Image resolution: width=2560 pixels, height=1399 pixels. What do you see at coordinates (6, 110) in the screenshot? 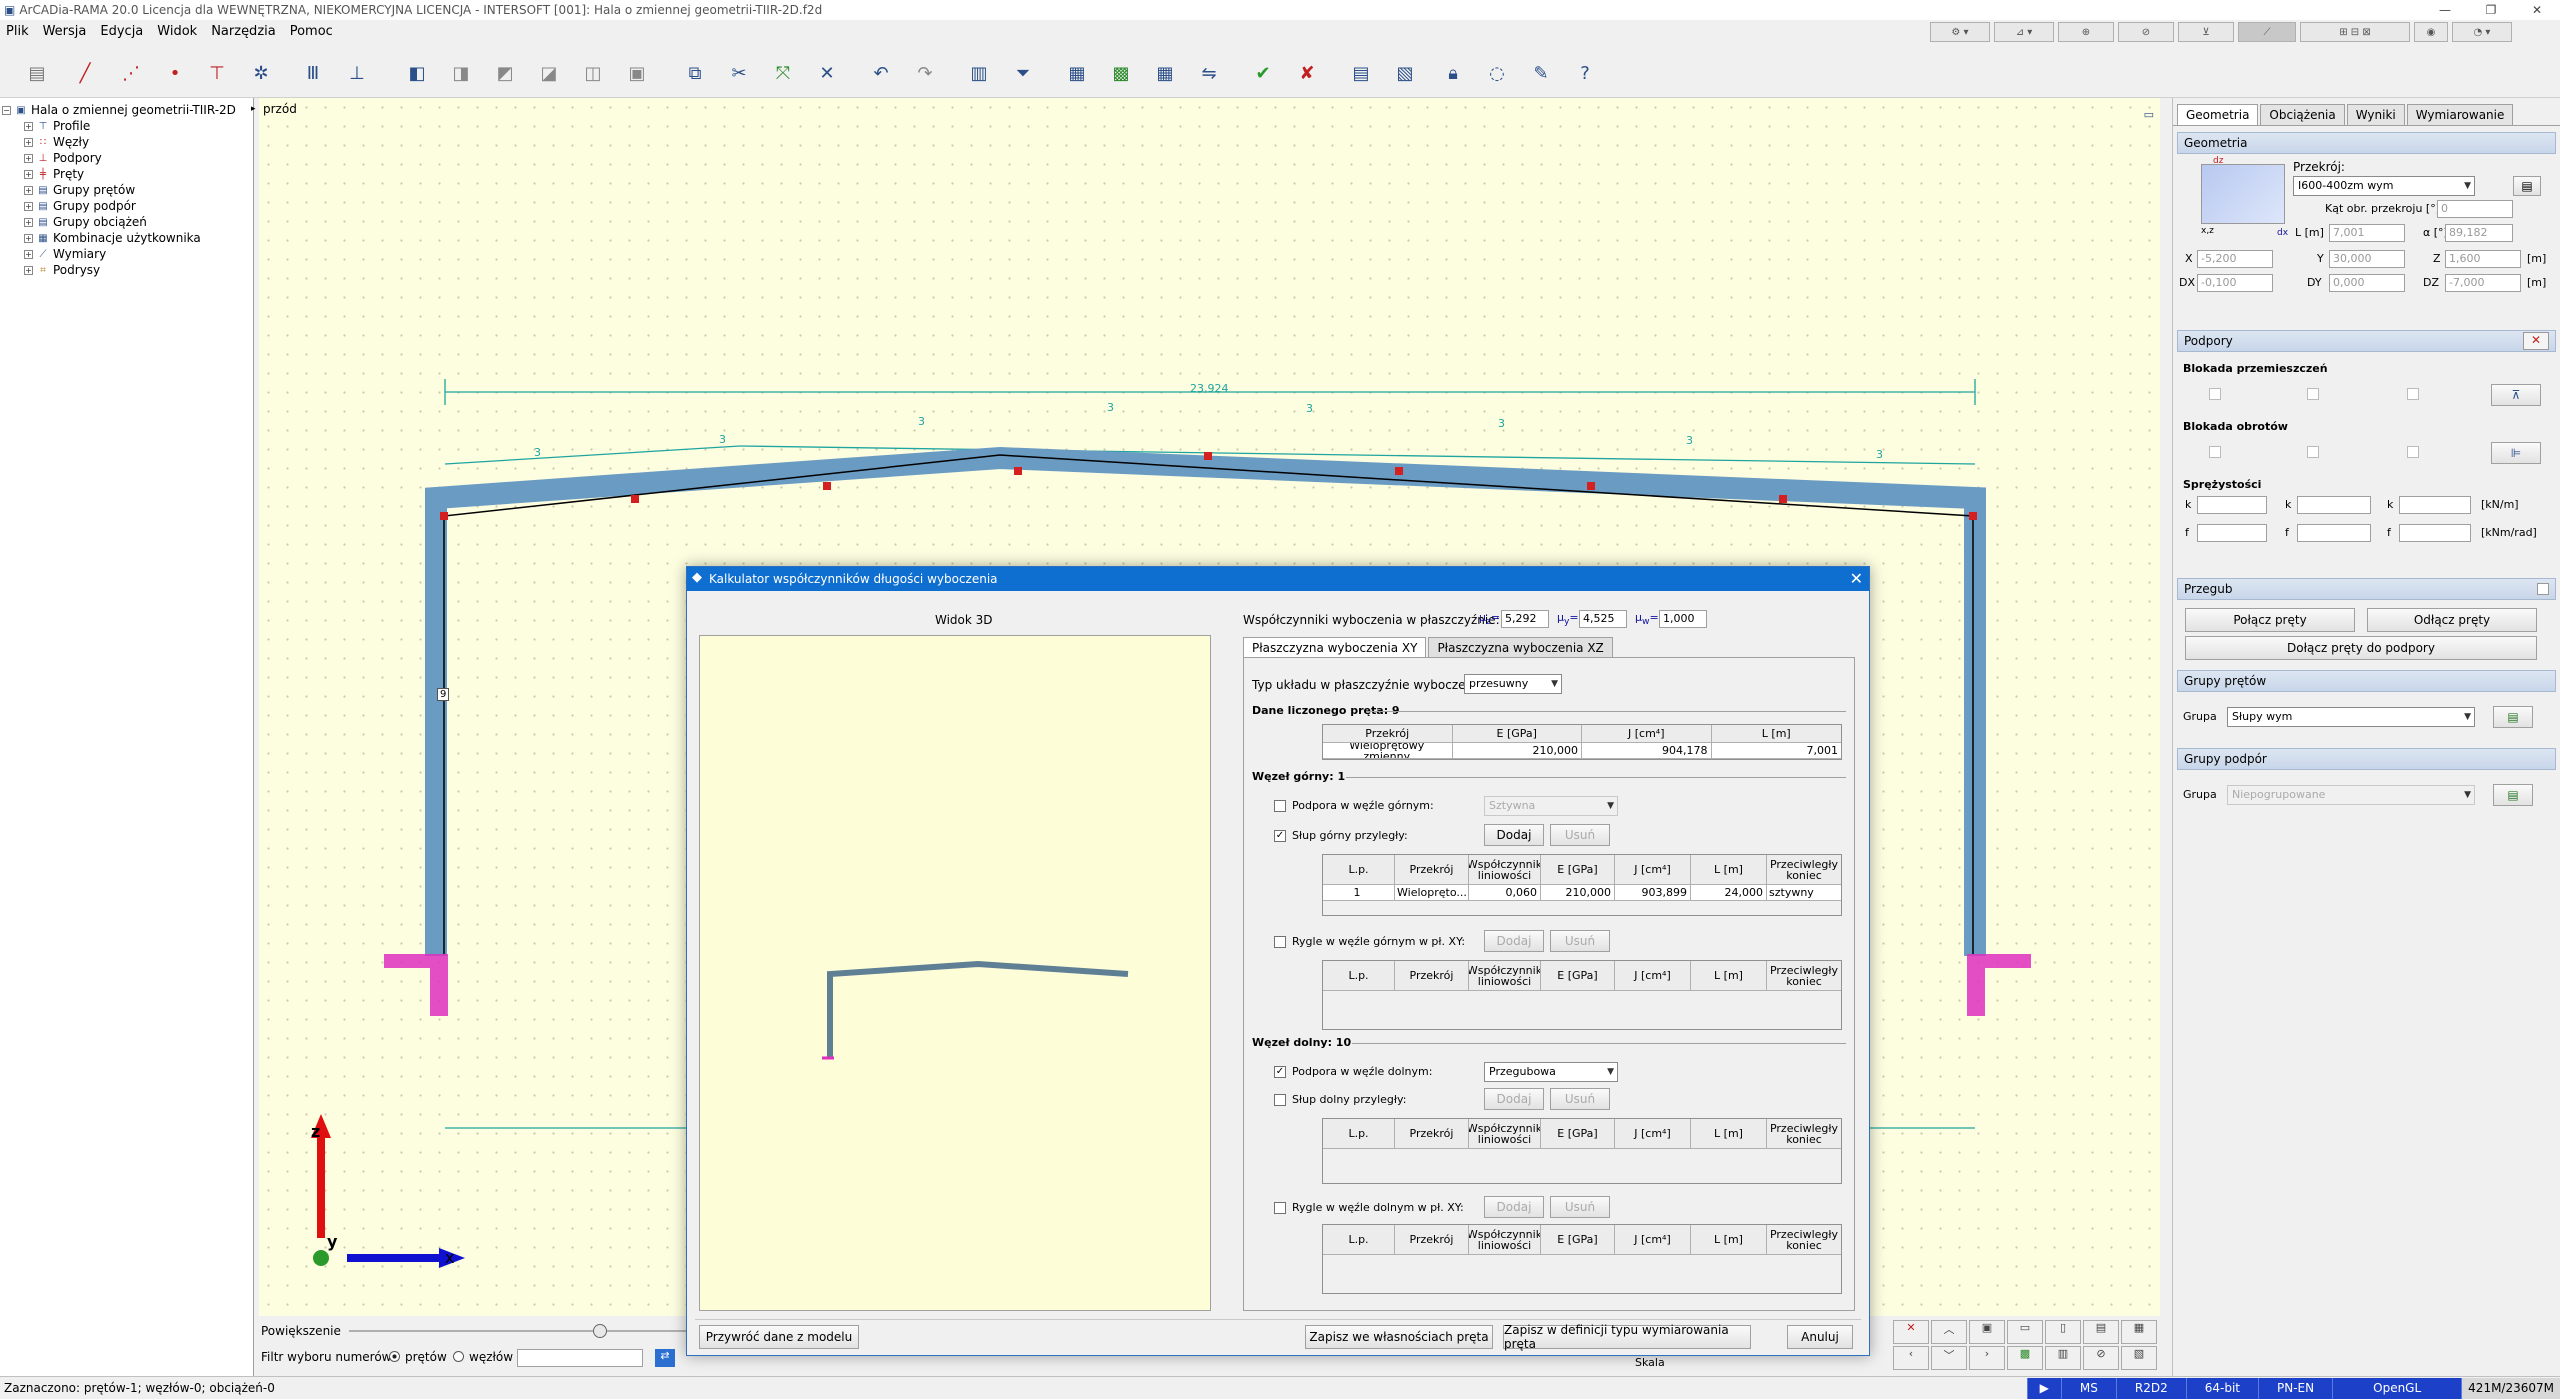
I see `collapse-icon: −` at bounding box center [6, 110].